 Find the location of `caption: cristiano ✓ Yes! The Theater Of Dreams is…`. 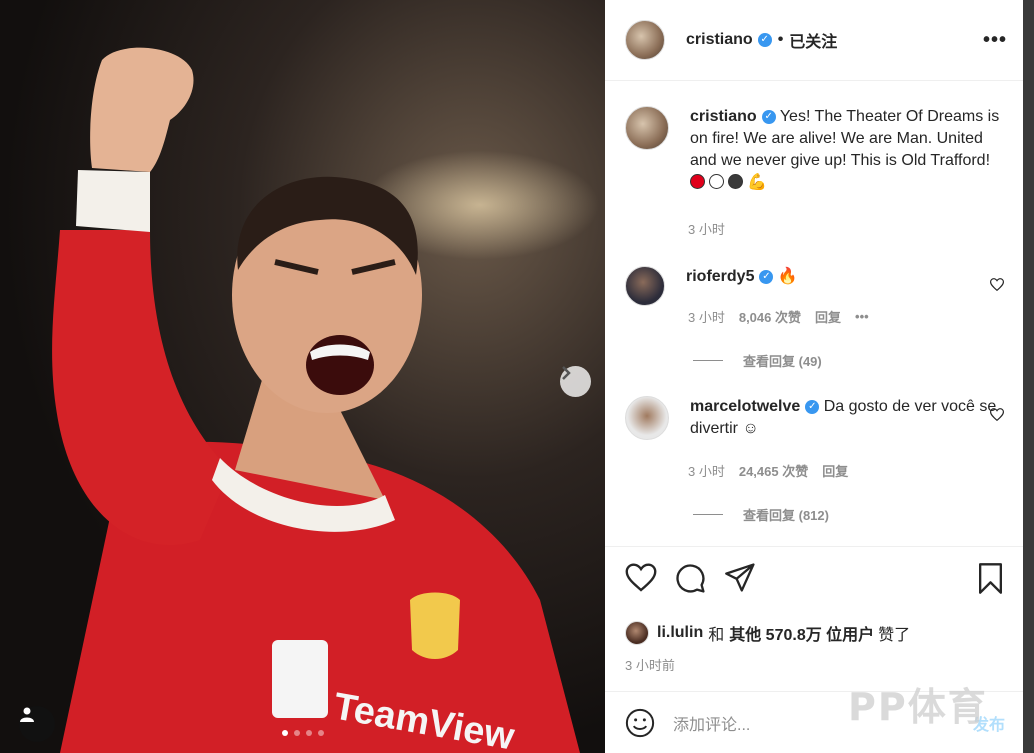

caption: cristiano ✓ Yes! The Theater Of Dreams is… is located at coordinates (815, 150).